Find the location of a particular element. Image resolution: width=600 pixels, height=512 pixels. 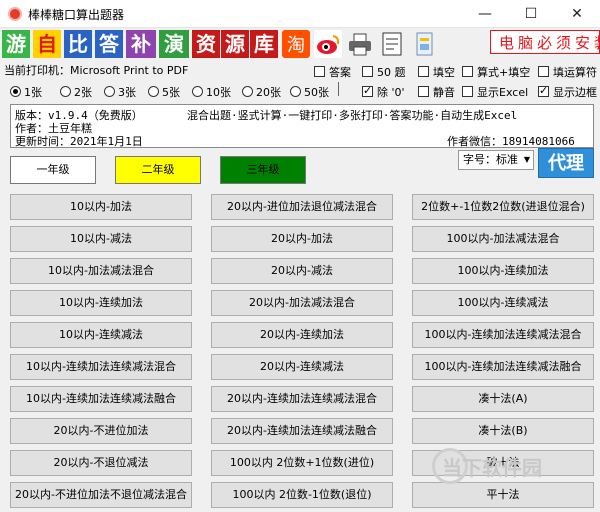

exercise-button: 20以内-连续加法连续减法混合 is located at coordinates (302, 399).